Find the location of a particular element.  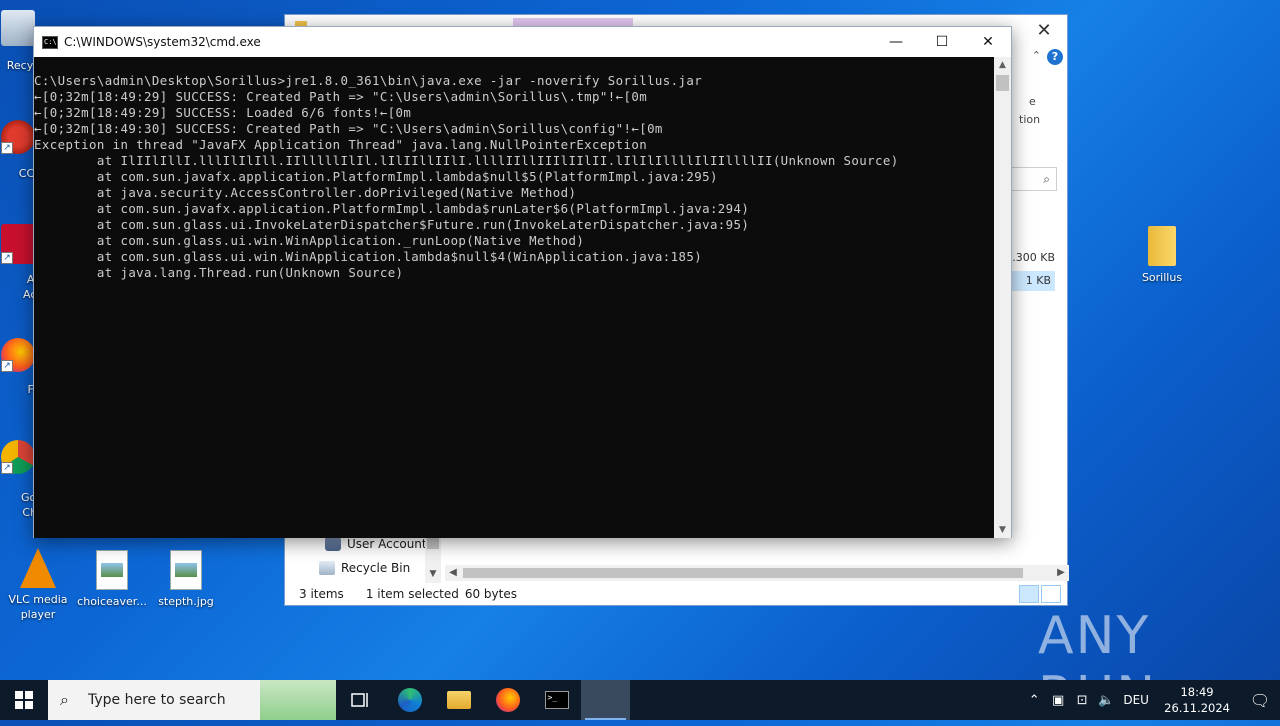

device-icon: ▣ is located at coordinates (1058, 700).